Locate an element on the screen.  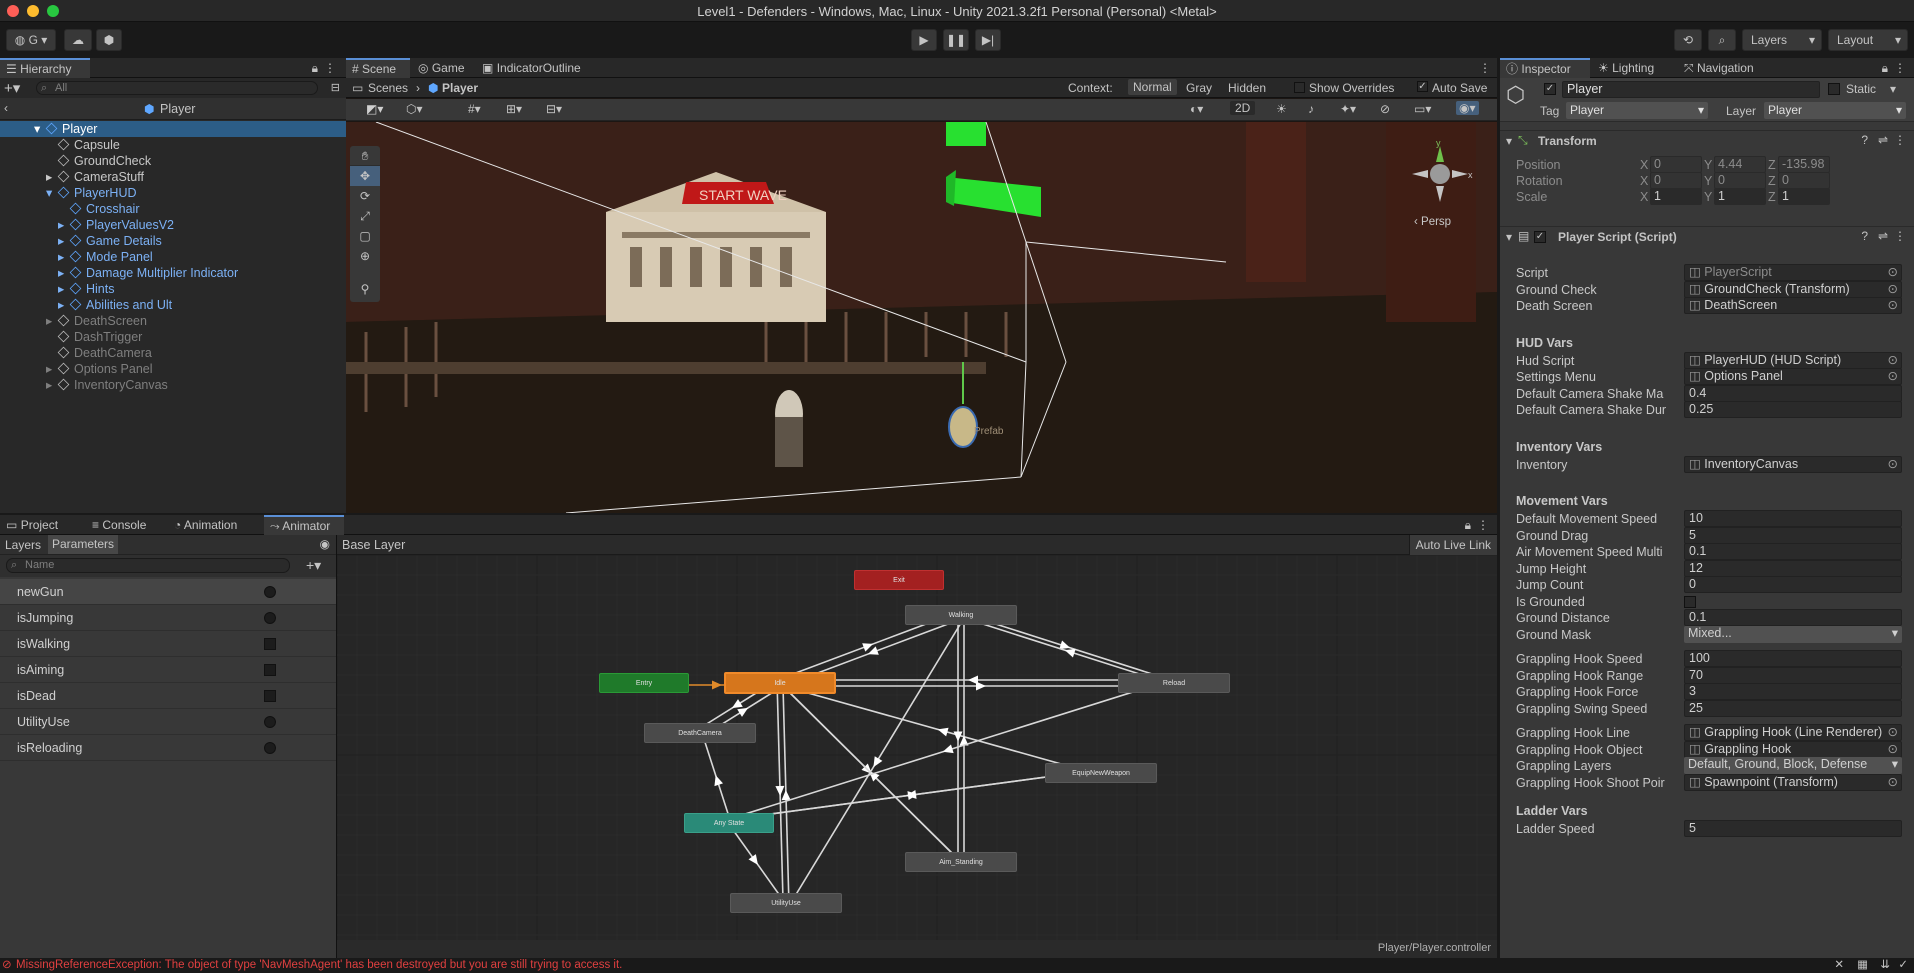
object-name-field: Player is located at coordinates (1691, 89).